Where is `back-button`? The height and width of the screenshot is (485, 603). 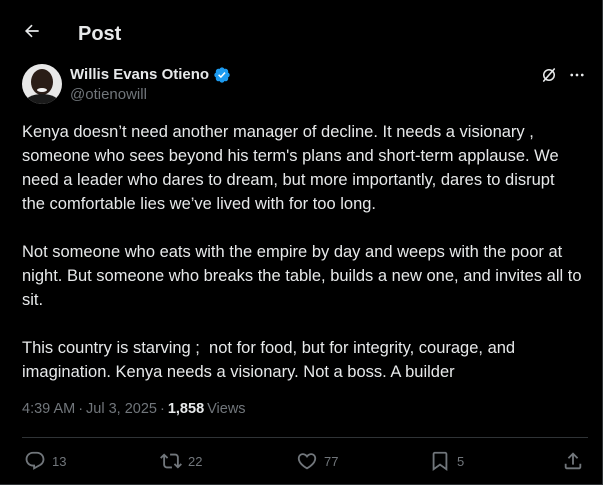
back-button is located at coordinates (32, 33).